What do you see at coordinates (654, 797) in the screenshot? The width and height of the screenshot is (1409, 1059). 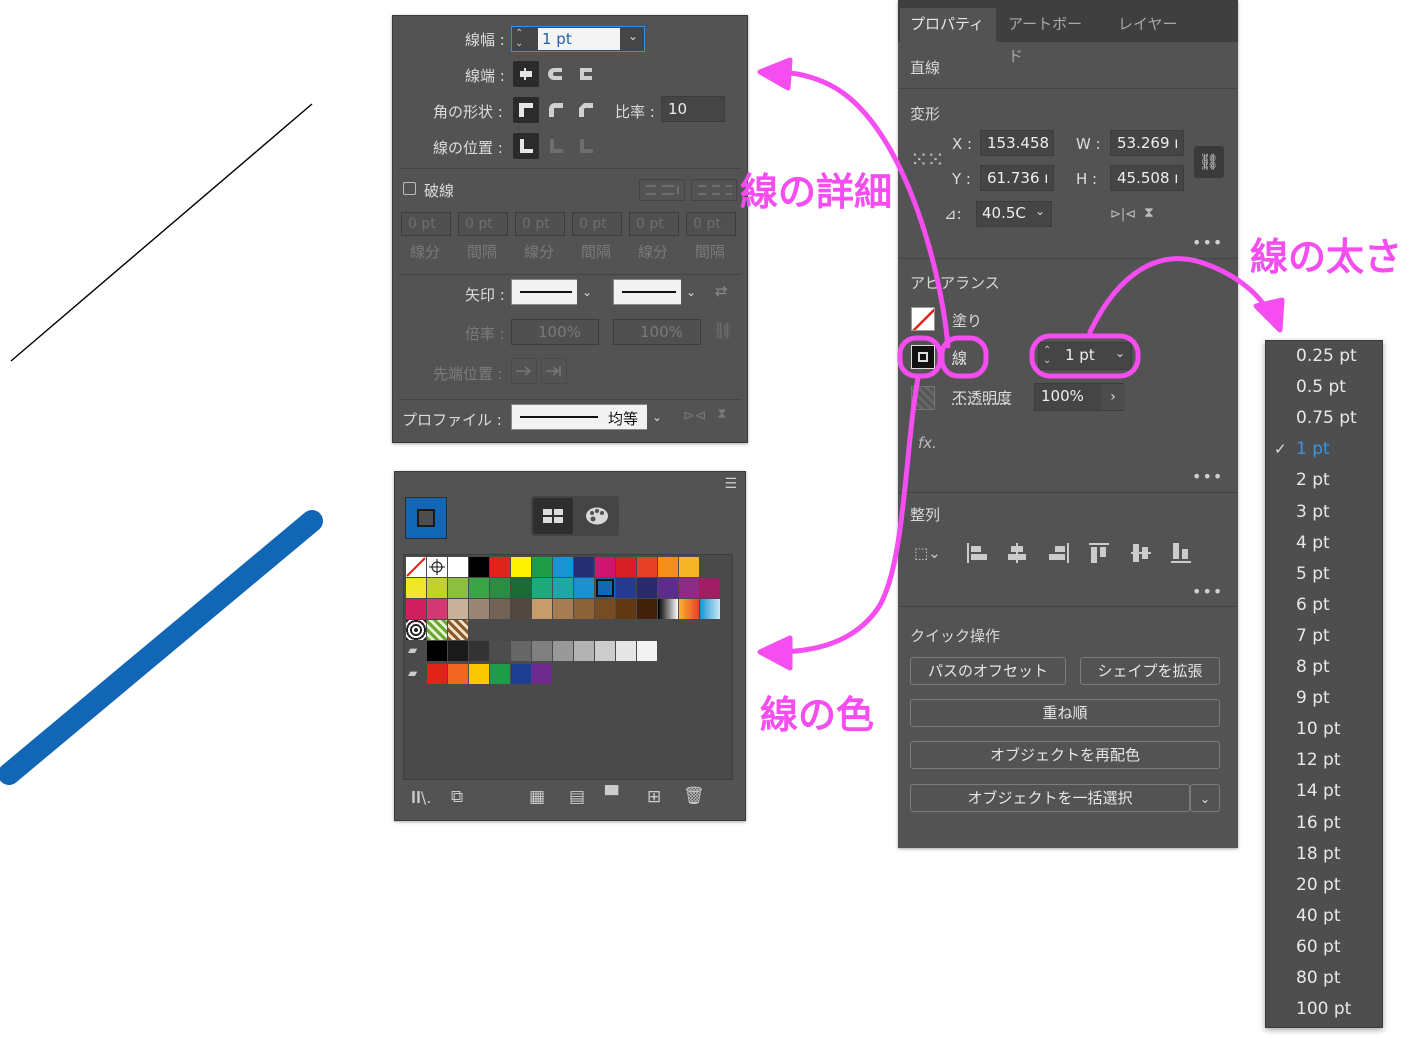 I see `new-swatch-icon: ⊞` at bounding box center [654, 797].